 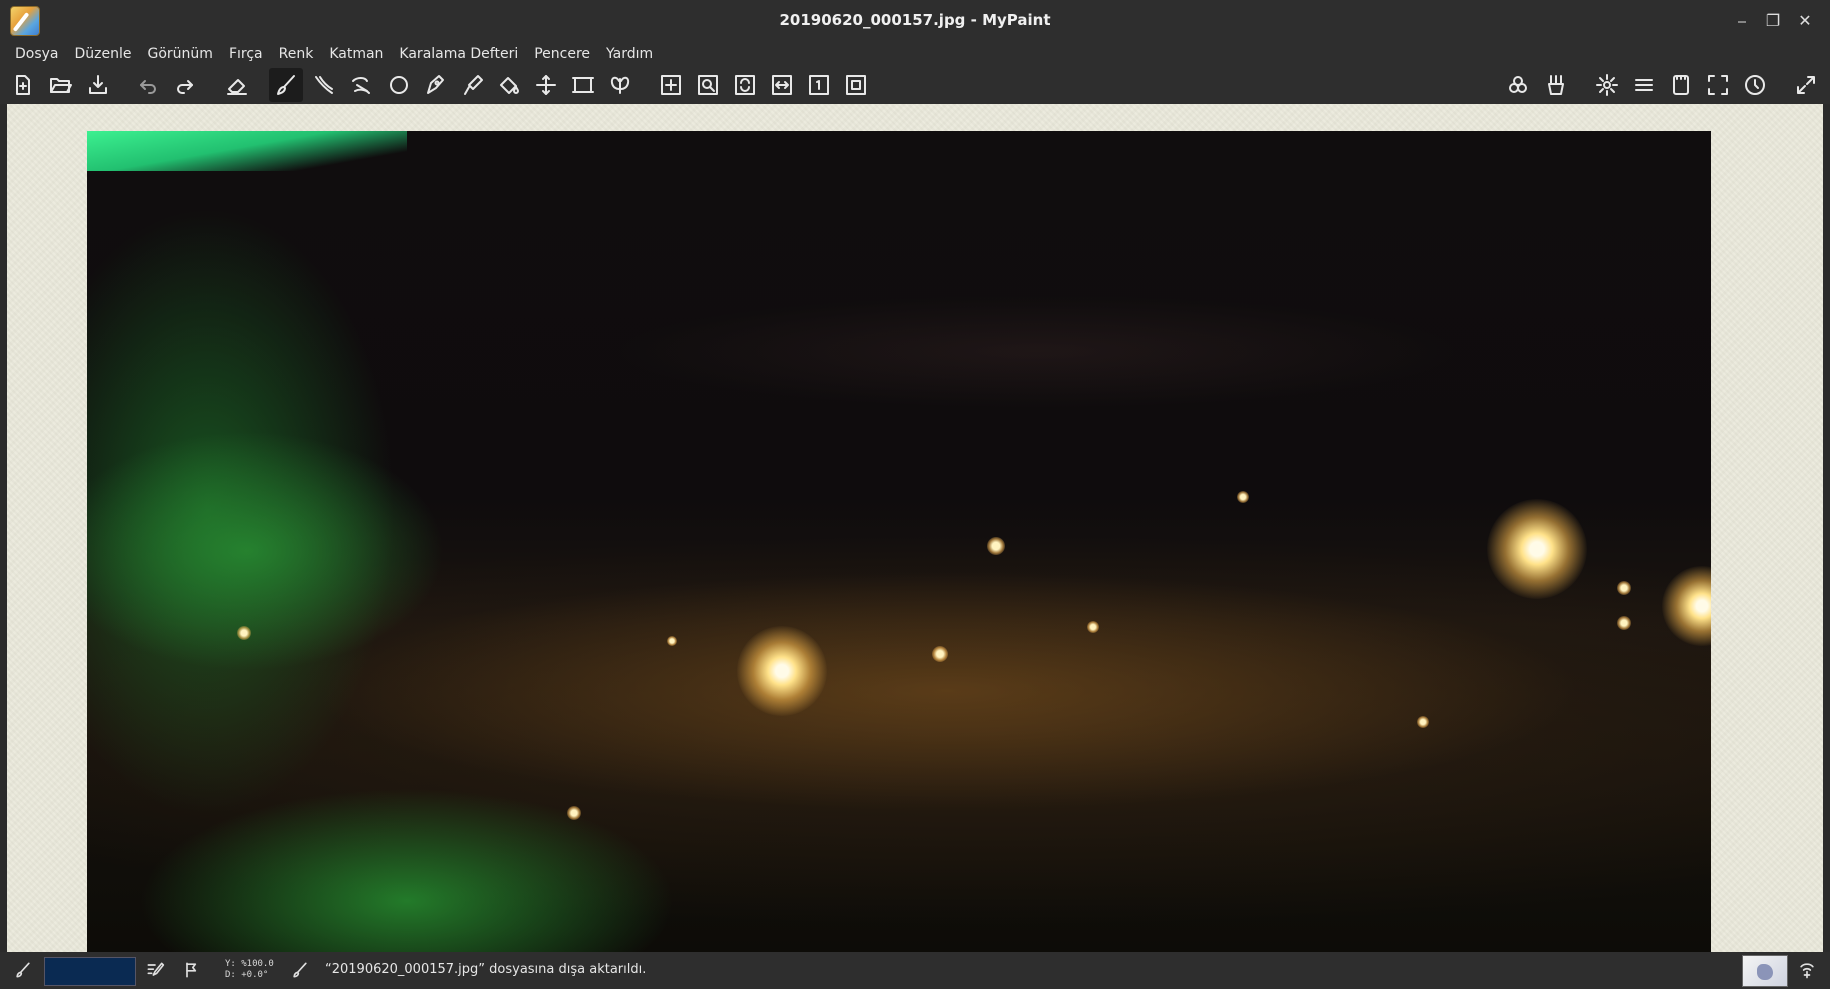 What do you see at coordinates (1607, 85) in the screenshot?
I see `settings-gear-icon` at bounding box center [1607, 85].